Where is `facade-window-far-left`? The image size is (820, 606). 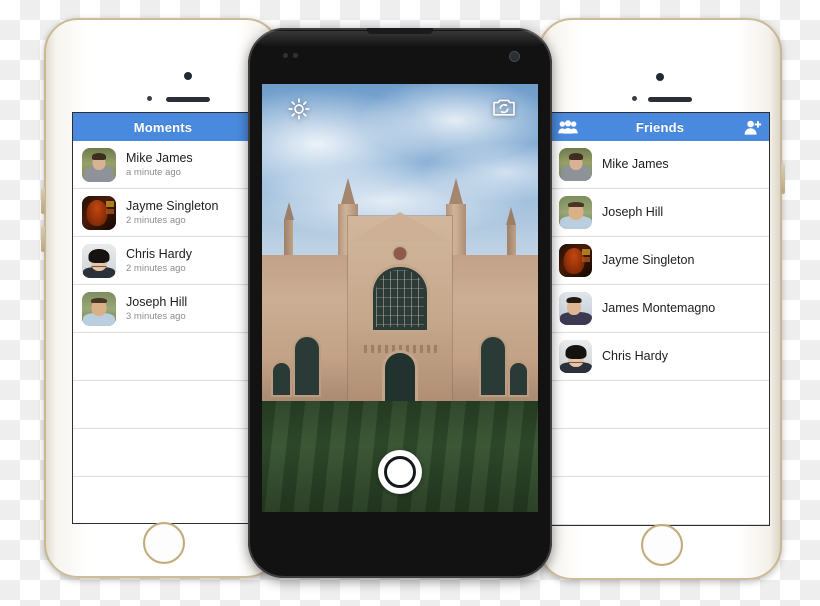
facade-window-far-left is located at coordinates (282, 378).